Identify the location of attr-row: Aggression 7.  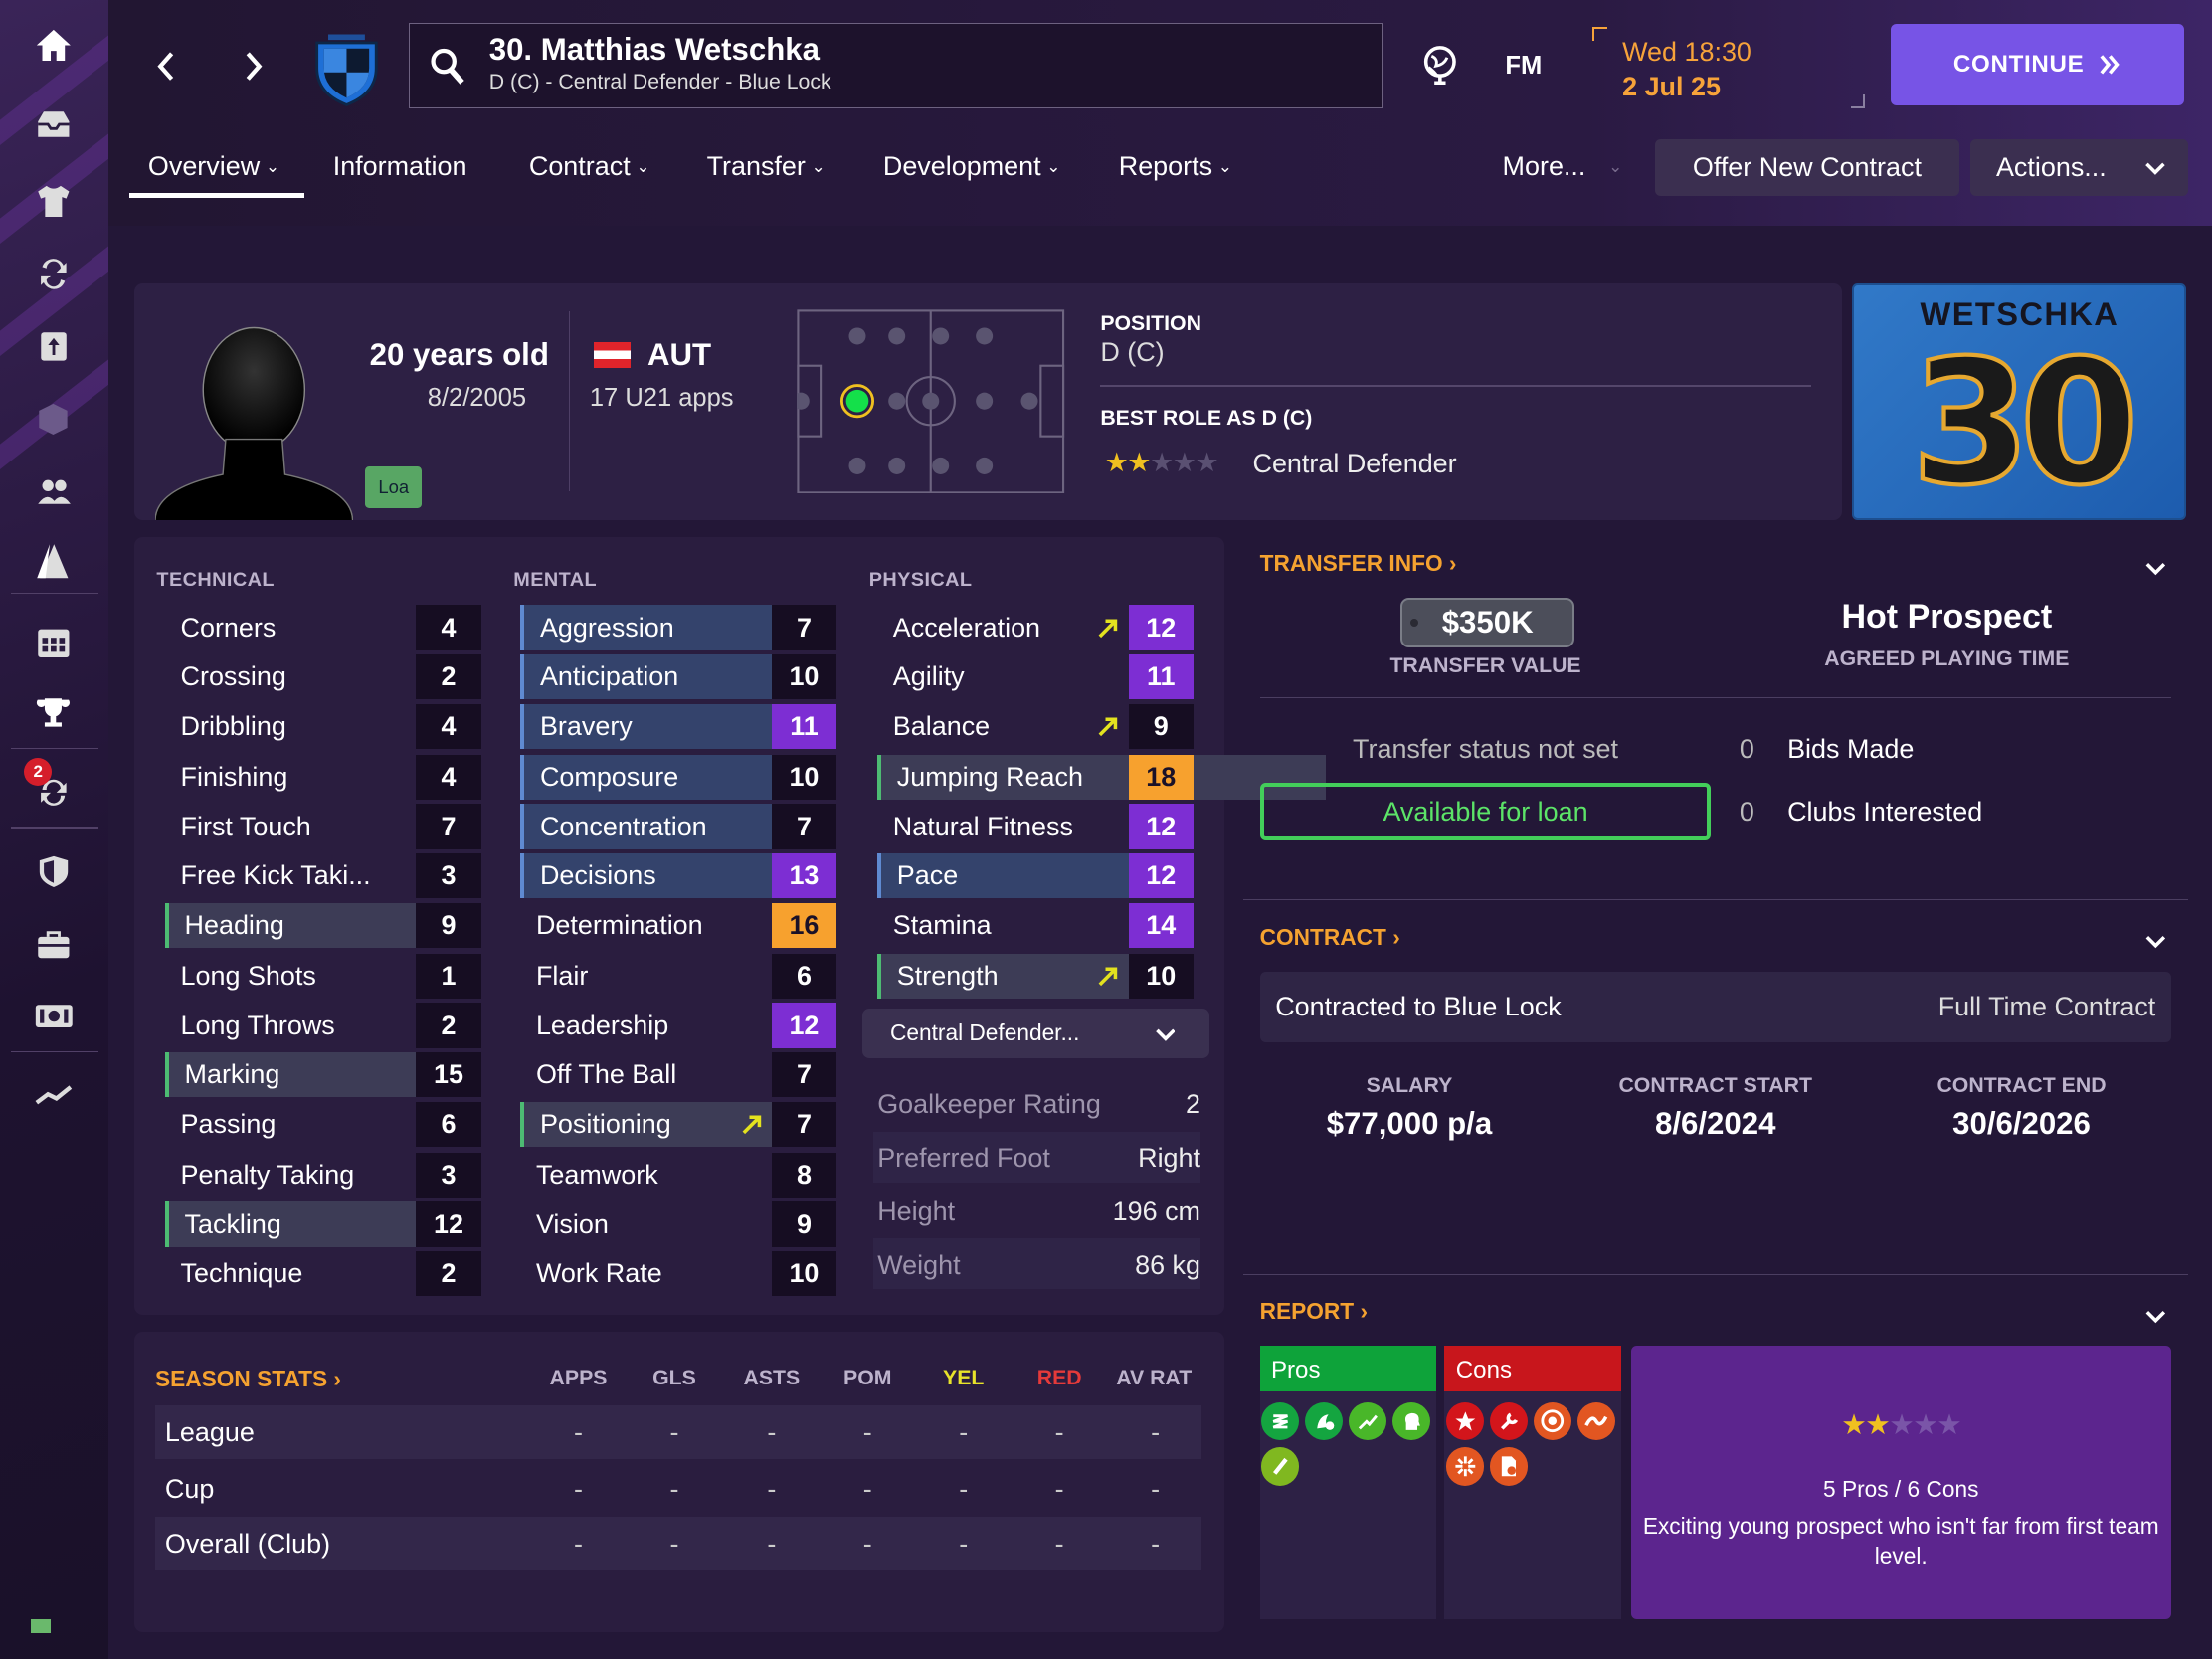
(678, 627).